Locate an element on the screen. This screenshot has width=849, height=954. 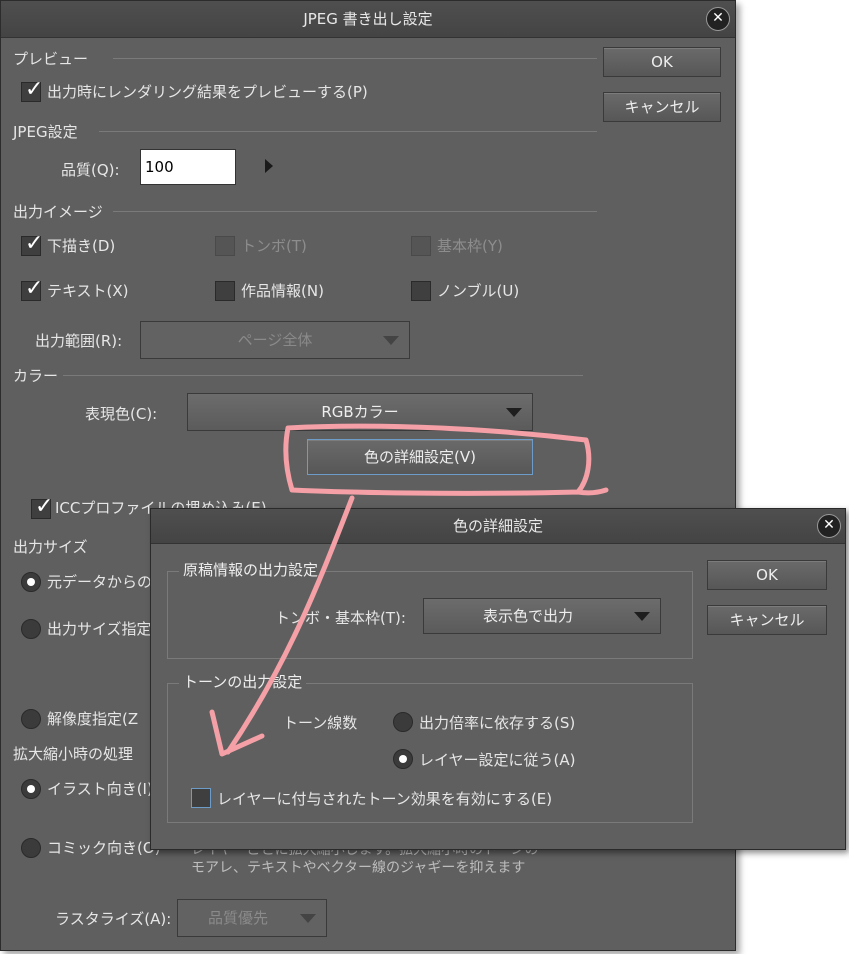
annotation-arrow is located at coordinates (290, 625).